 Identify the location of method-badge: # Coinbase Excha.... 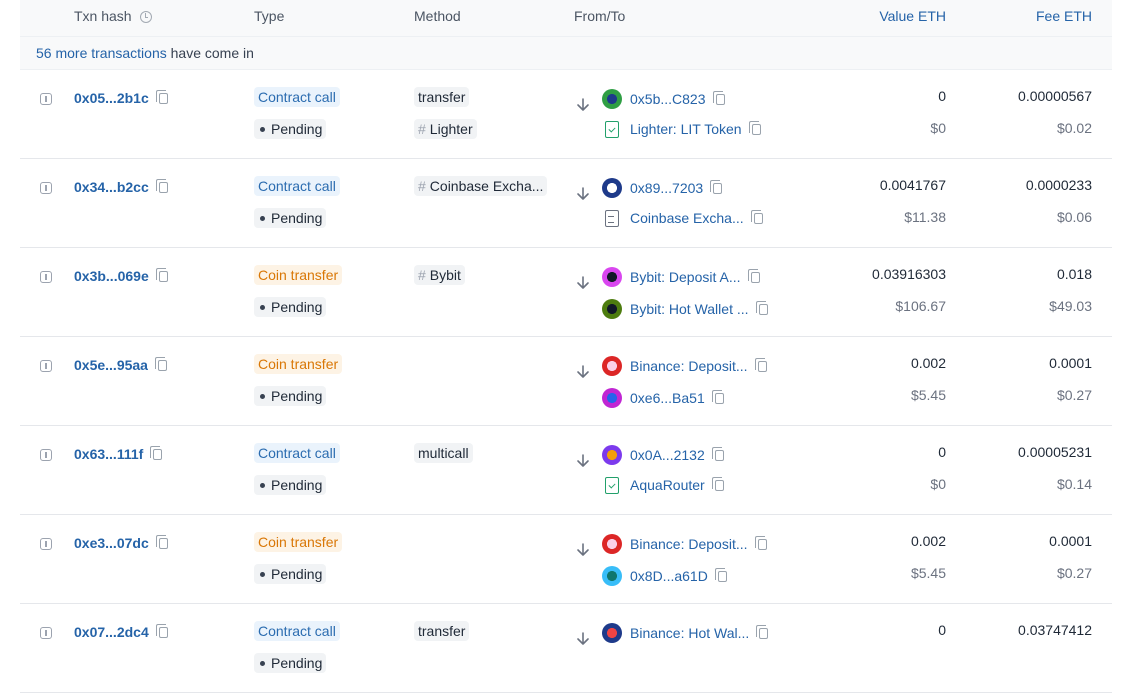
(481, 186).